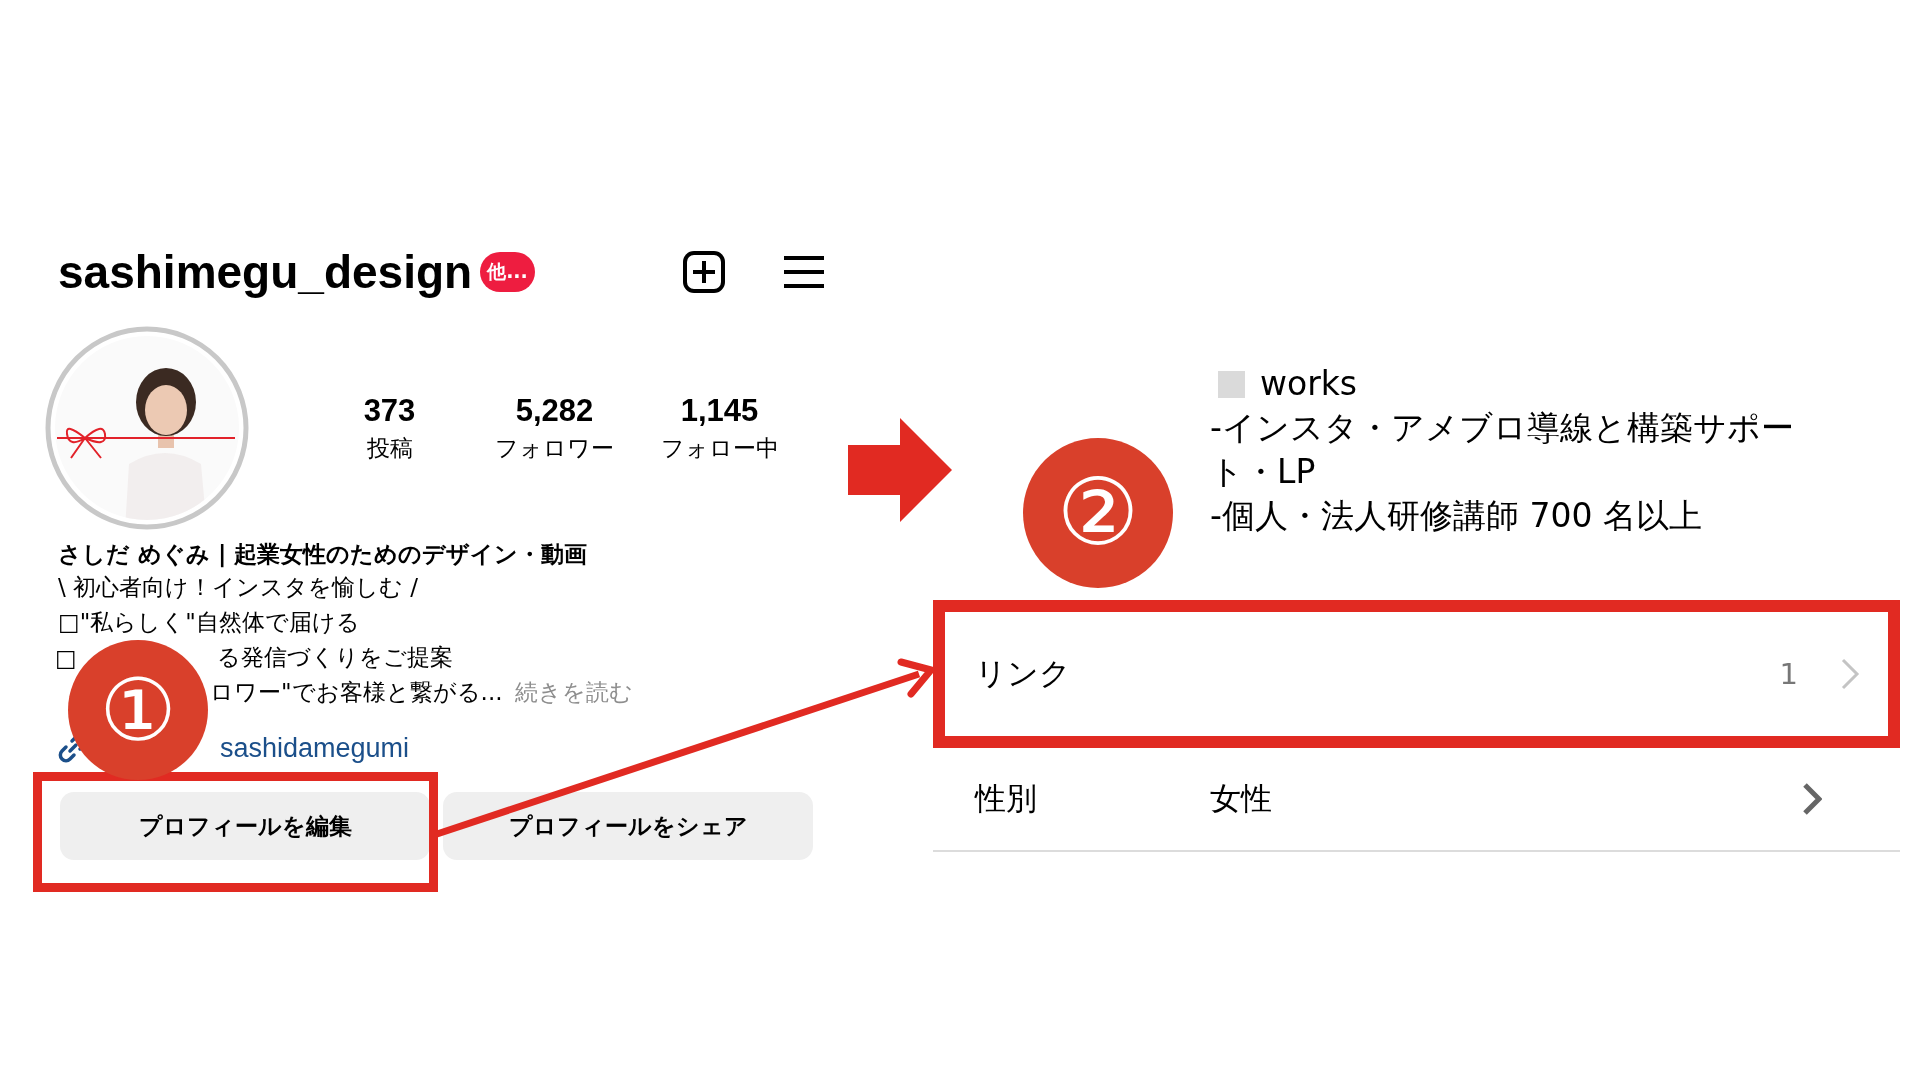 The image size is (1920, 1080). What do you see at coordinates (1309, 384) in the screenshot?
I see `bio-heading: works` at bounding box center [1309, 384].